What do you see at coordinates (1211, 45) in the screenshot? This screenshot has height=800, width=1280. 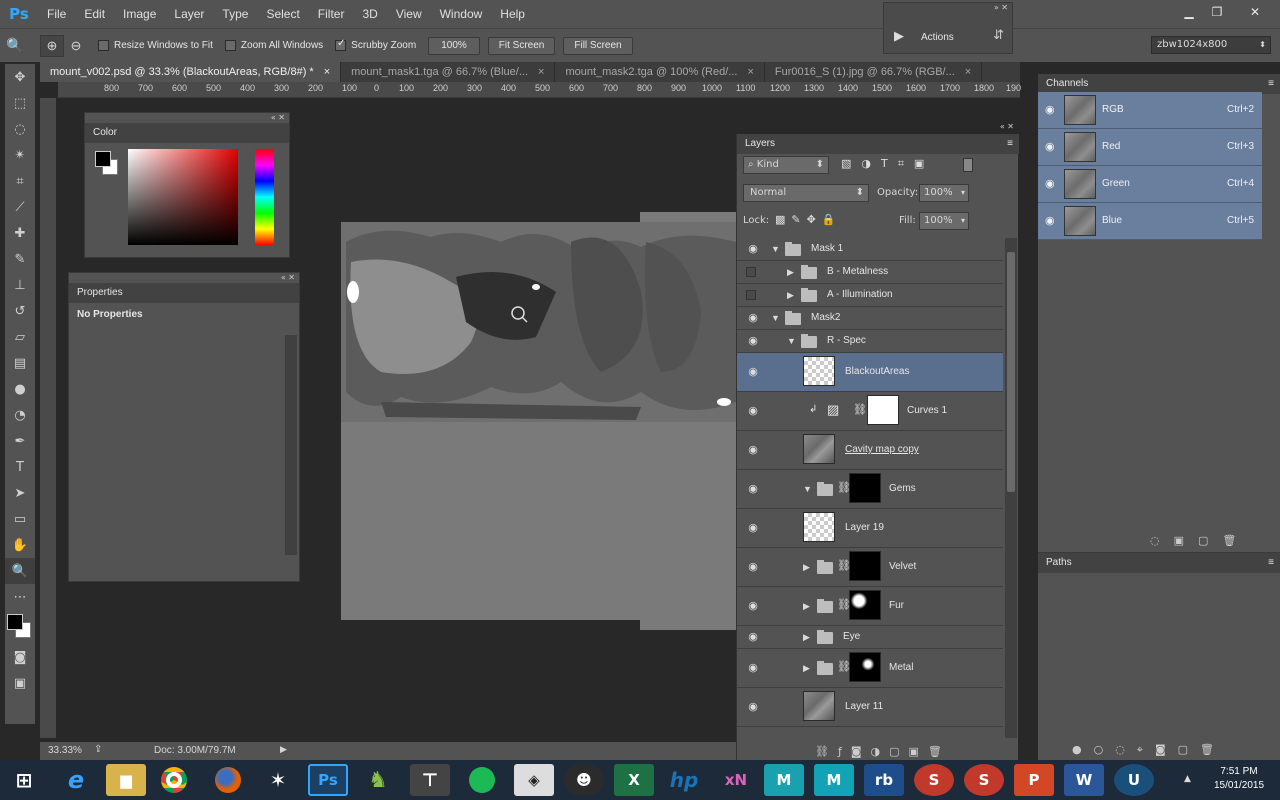 I see `workspace-select: zbw1024x800 ⬍` at bounding box center [1211, 45].